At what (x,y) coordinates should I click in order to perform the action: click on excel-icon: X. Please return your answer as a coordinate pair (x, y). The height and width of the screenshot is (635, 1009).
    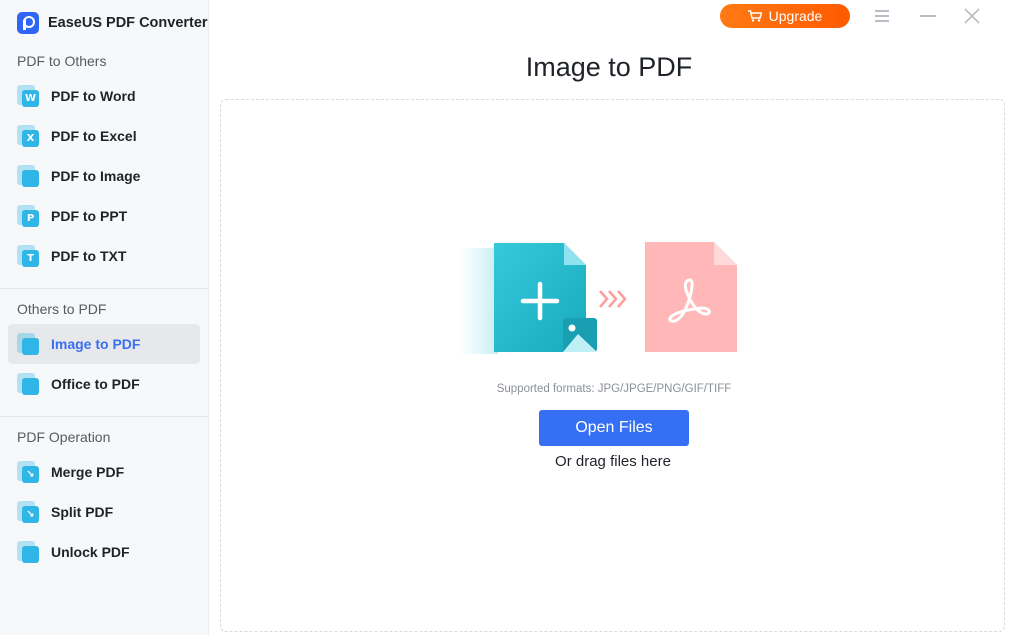
    Looking at the image, I should click on (28, 136).